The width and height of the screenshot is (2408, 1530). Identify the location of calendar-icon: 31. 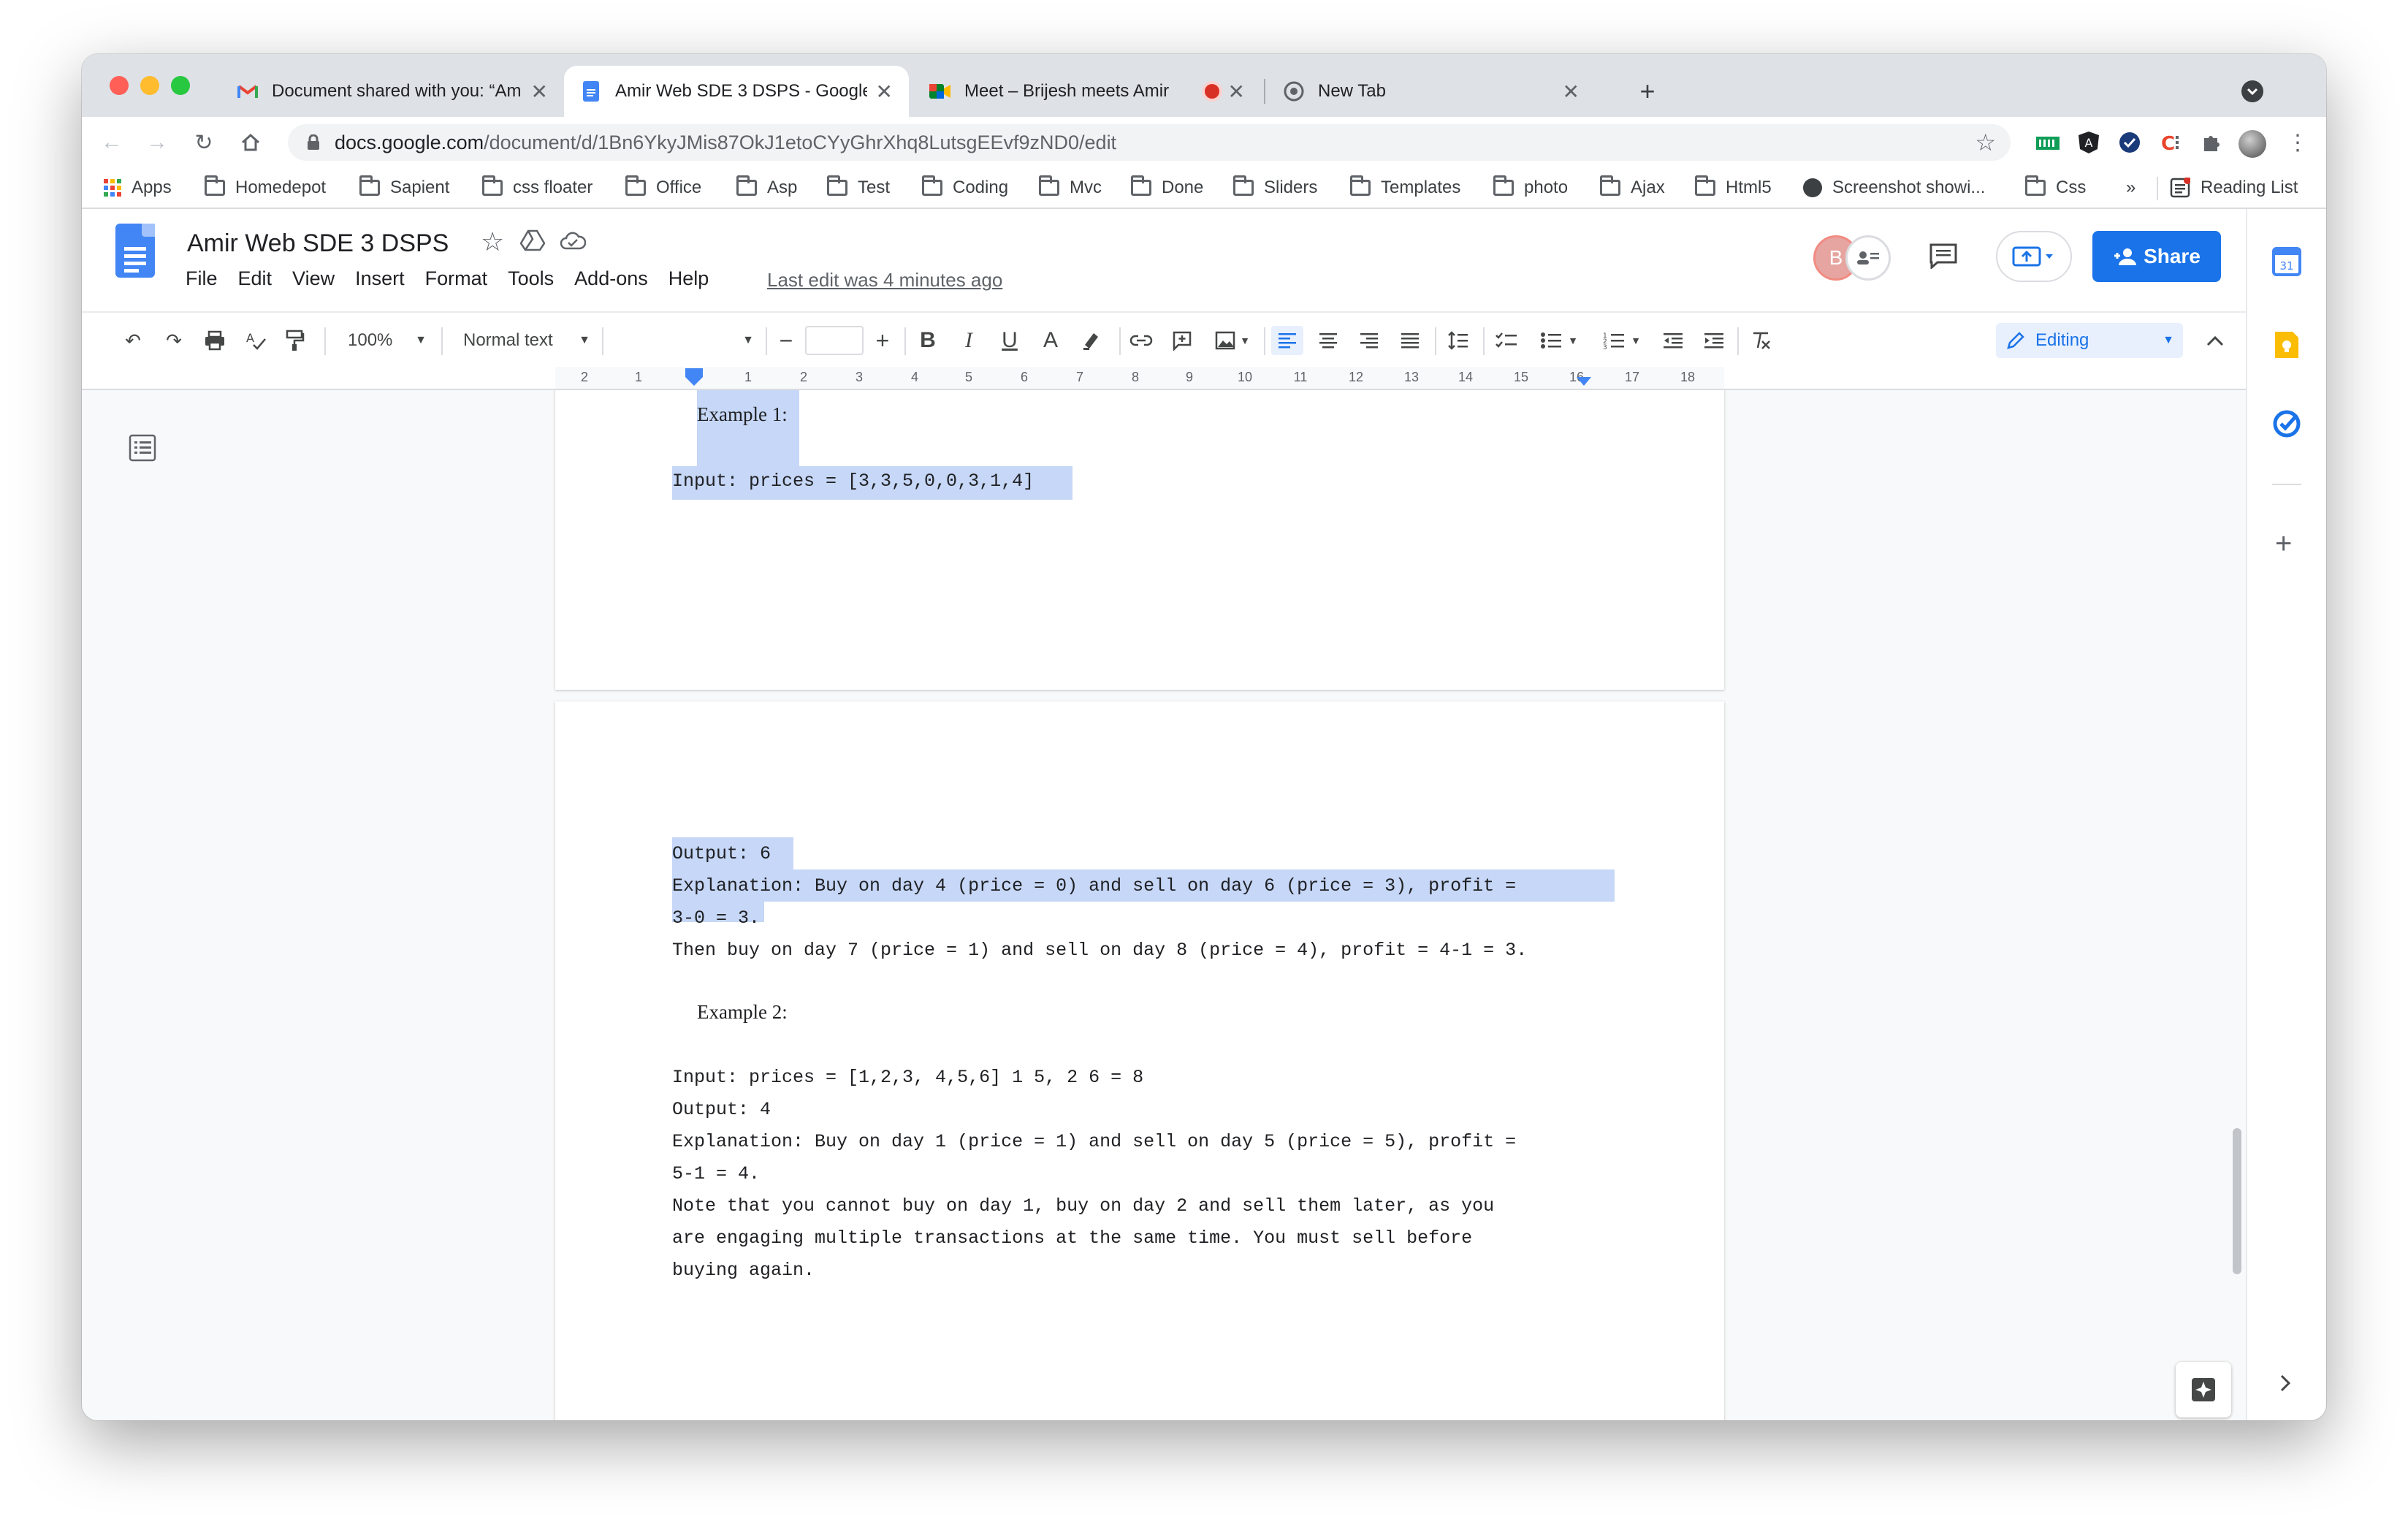
(2286, 261).